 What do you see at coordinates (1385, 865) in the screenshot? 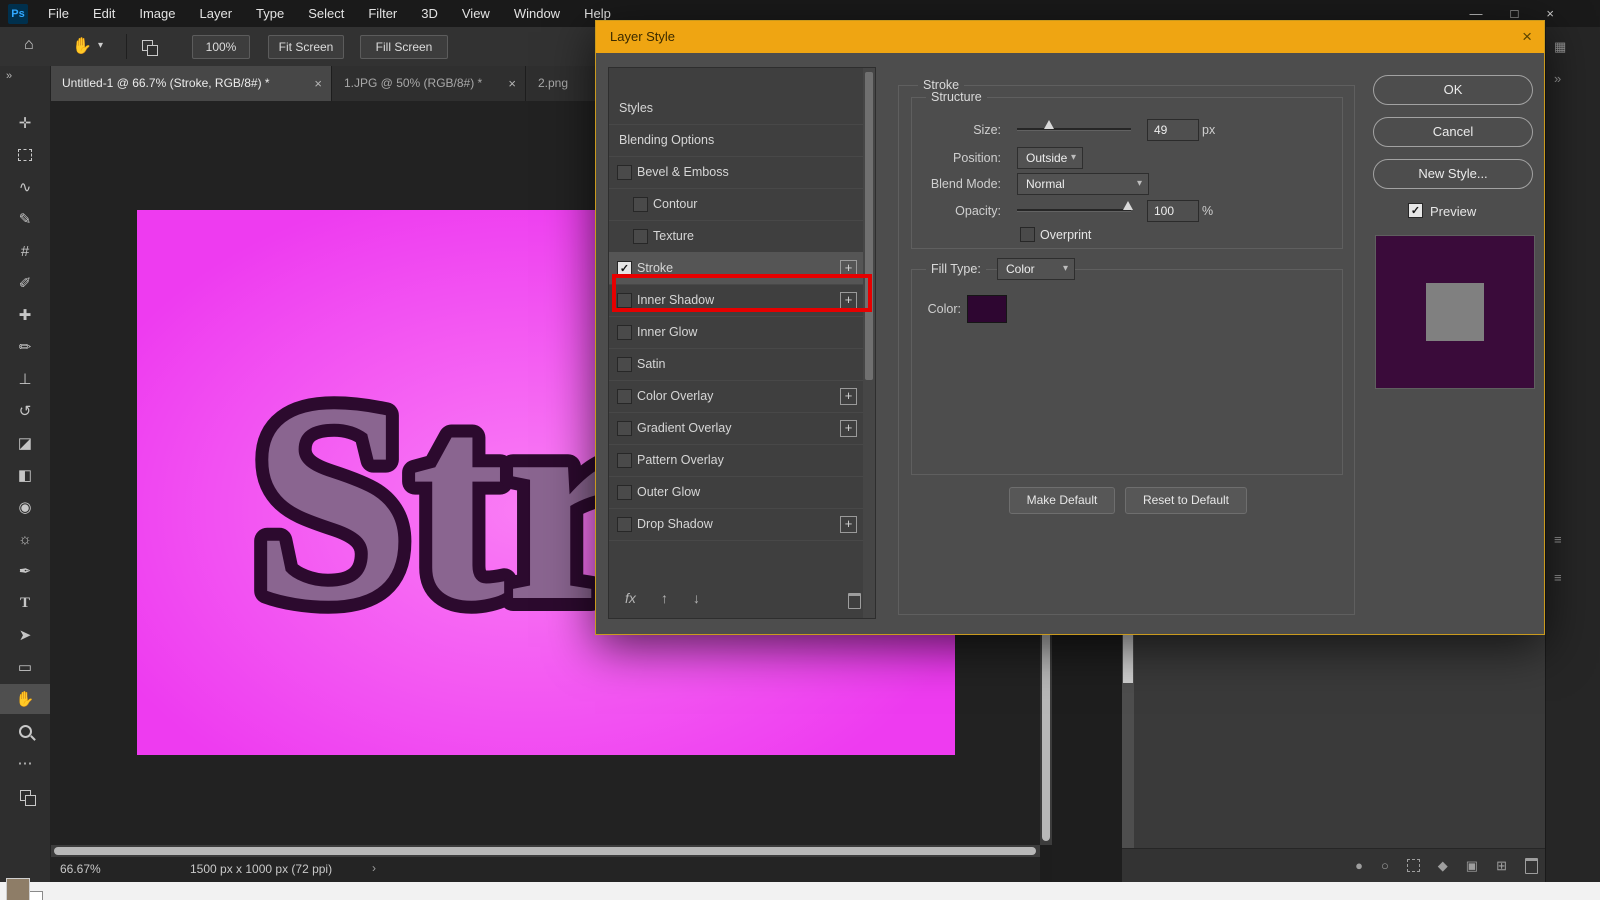
I see `layer-effects-icon: ○` at bounding box center [1385, 865].